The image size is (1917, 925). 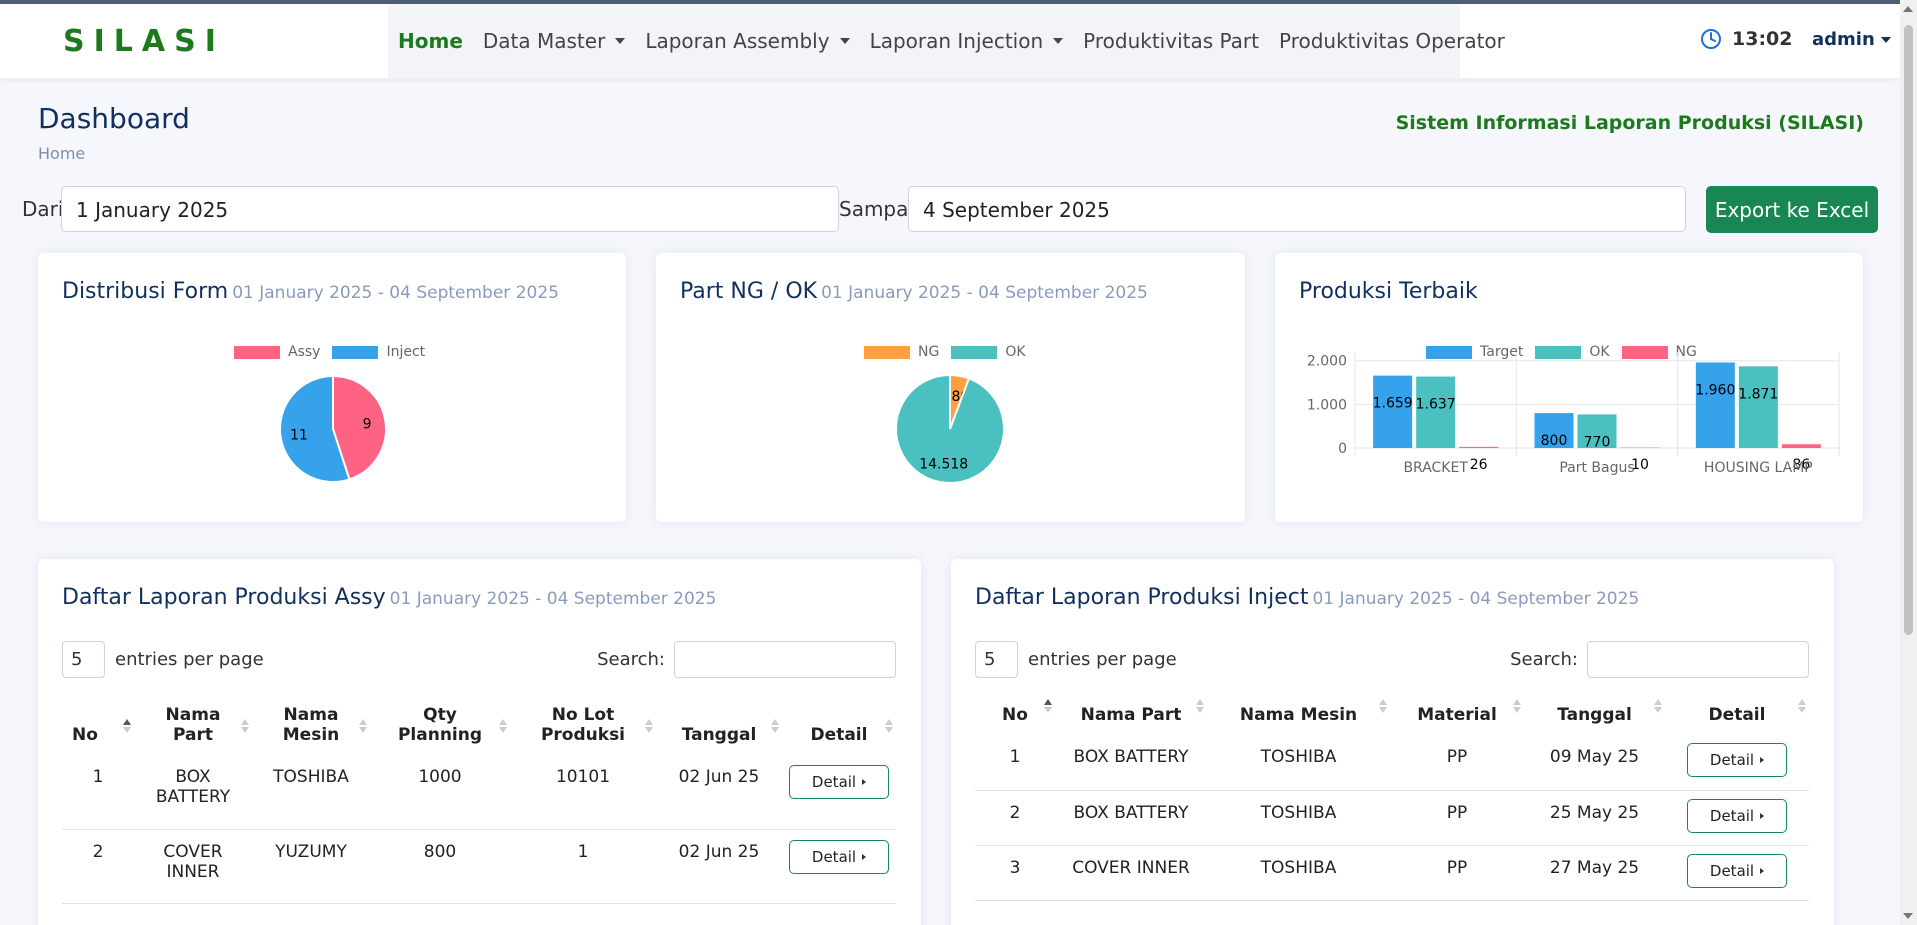 What do you see at coordinates (144, 41) in the screenshot?
I see `brand-logo: SILASI` at bounding box center [144, 41].